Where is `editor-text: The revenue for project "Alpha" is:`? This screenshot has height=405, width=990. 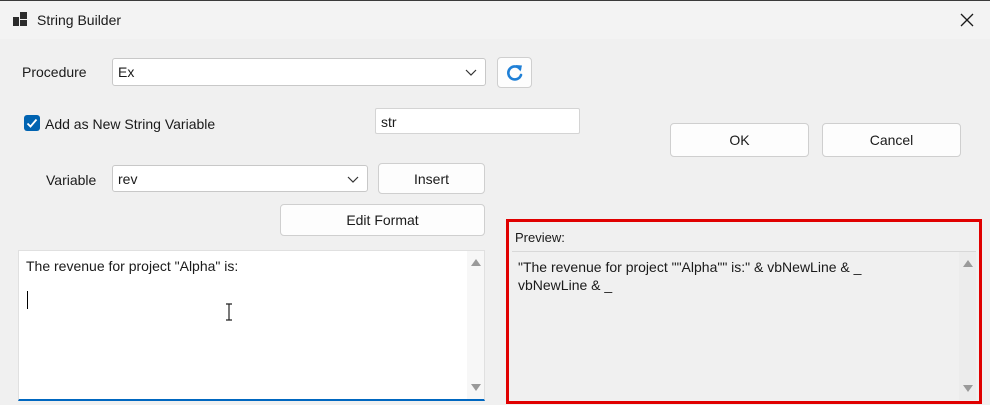
editor-text: The revenue for project "Alpha" is: is located at coordinates (132, 266).